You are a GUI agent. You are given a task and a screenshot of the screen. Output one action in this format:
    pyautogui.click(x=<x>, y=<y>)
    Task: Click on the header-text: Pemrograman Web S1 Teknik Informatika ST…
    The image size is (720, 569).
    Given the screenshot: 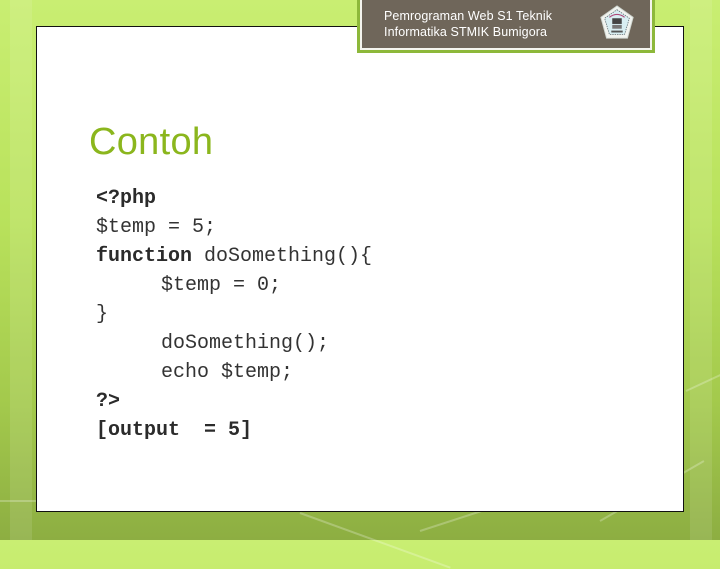 What is the action you would take?
    pyautogui.click(x=468, y=24)
    